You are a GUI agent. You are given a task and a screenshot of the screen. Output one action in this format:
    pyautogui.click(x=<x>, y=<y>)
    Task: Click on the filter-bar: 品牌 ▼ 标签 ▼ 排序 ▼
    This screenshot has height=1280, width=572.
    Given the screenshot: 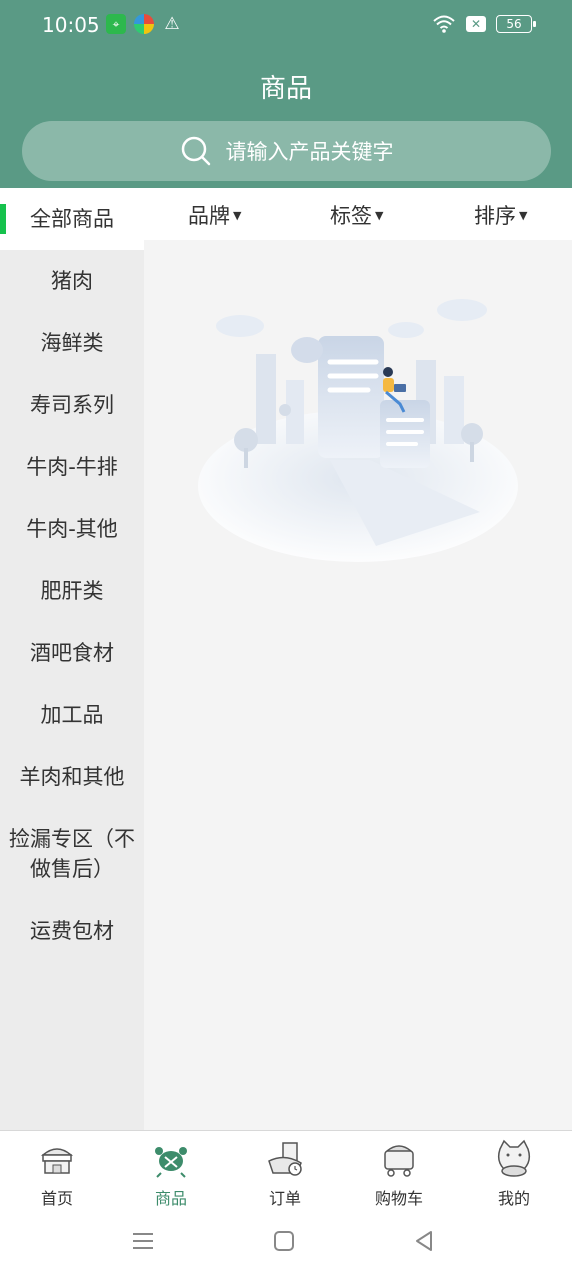 What is the action you would take?
    pyautogui.click(x=358, y=214)
    